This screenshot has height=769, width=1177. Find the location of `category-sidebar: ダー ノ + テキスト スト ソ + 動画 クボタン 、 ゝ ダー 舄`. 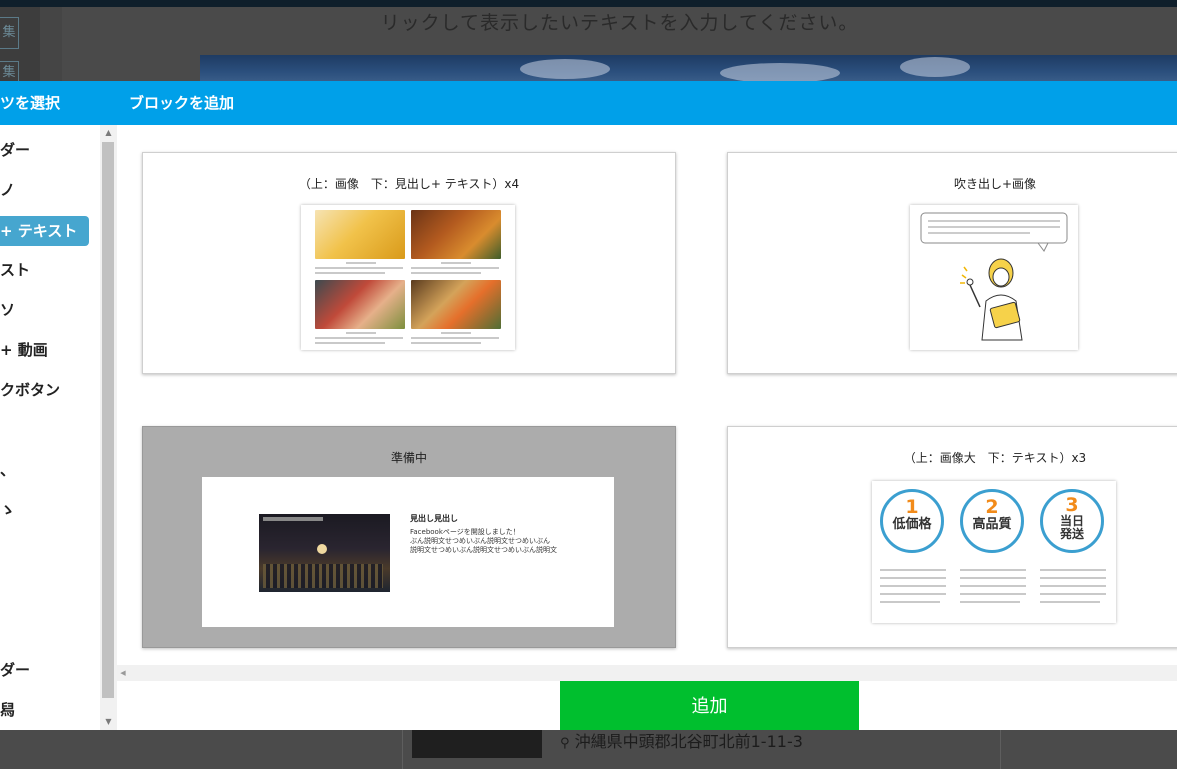

category-sidebar: ダー ノ + テキスト スト ソ + 動画 クボタン 、 ゝ ダー 舄 is located at coordinates (50, 427).